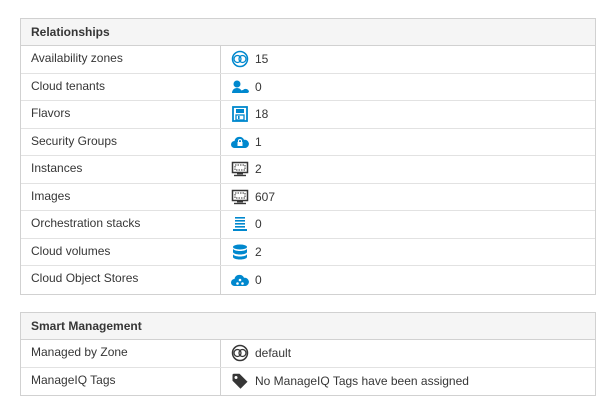 This screenshot has width=613, height=417. What do you see at coordinates (265, 196) in the screenshot?
I see `row-value: 607` at bounding box center [265, 196].